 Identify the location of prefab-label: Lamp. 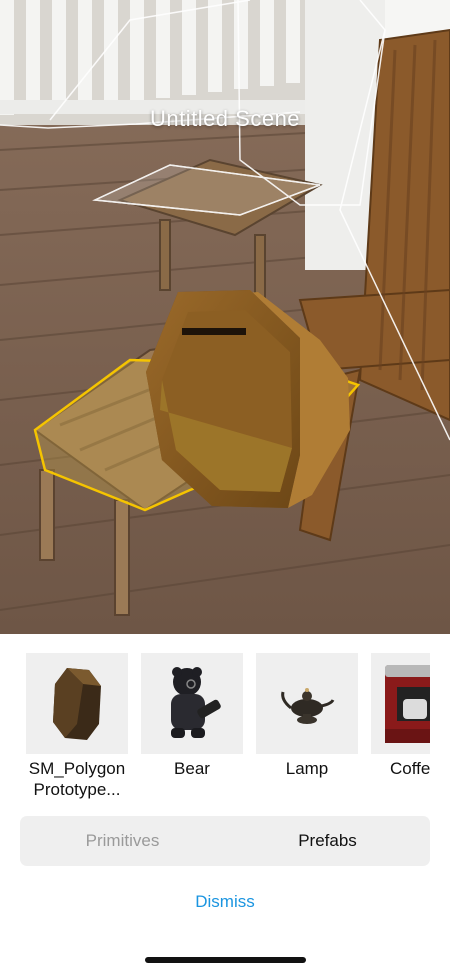
(307, 768).